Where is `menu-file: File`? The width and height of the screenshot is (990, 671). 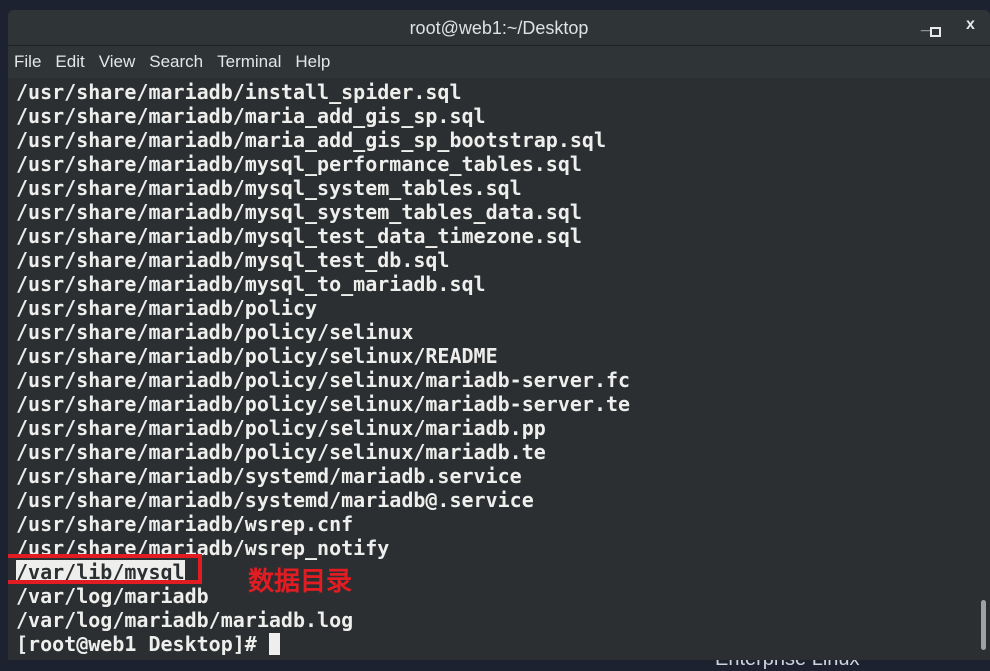
menu-file: File is located at coordinates (27, 62).